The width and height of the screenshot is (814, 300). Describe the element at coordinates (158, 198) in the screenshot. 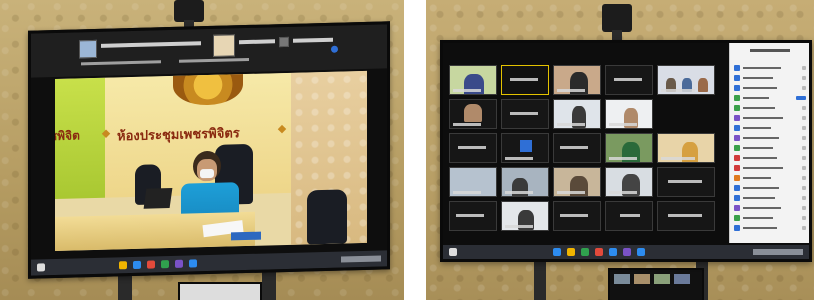

I see `laptop` at that location.